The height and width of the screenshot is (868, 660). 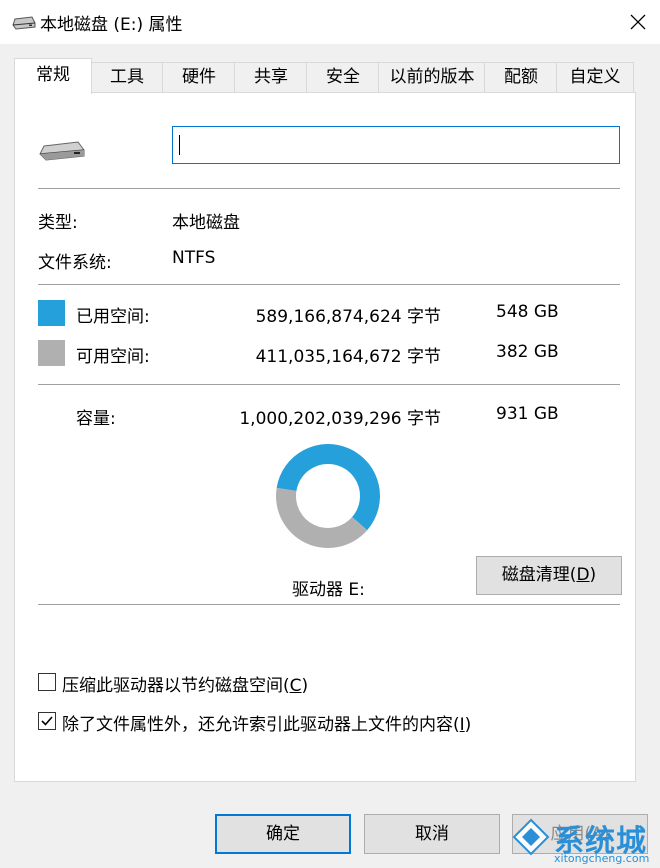 What do you see at coordinates (295, 686) in the screenshot?
I see `compress-accelerator: C` at bounding box center [295, 686].